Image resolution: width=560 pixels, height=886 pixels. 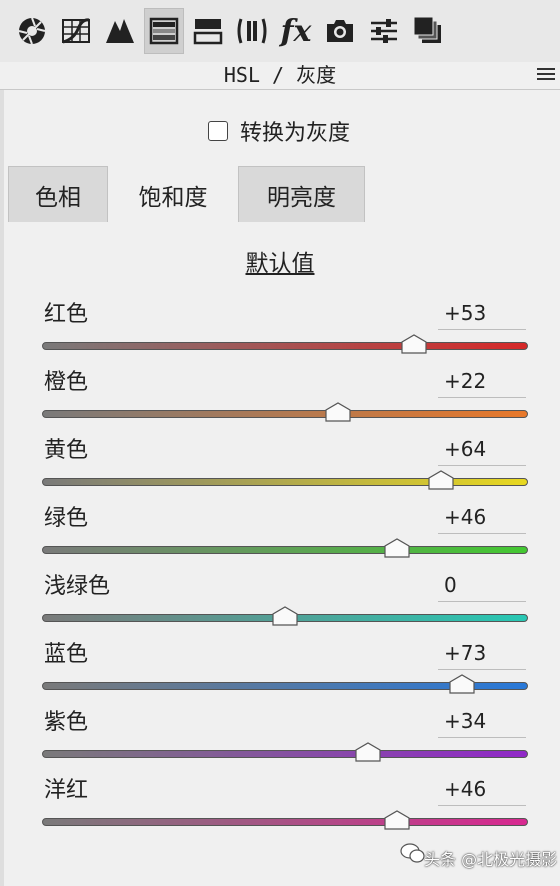 I want to click on default-link-row: 默认值, so click(x=280, y=261).